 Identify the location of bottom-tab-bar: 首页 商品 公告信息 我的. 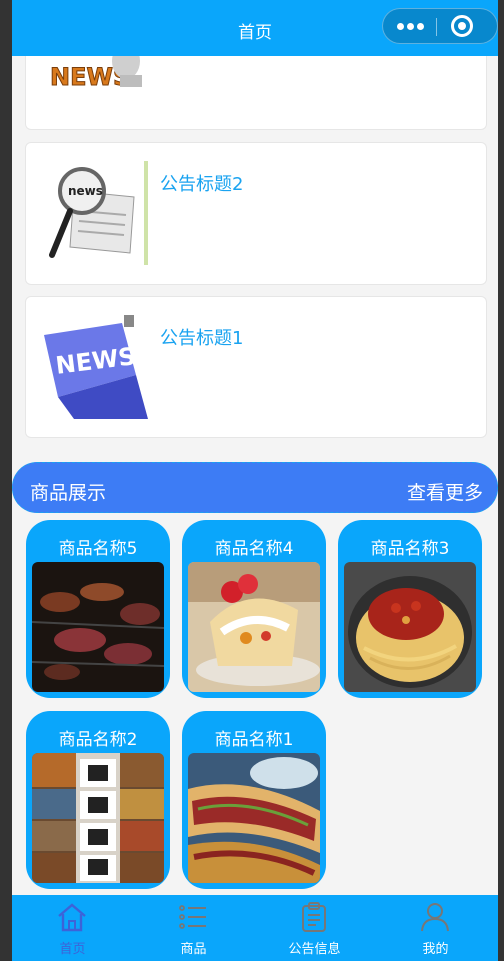
(255, 928).